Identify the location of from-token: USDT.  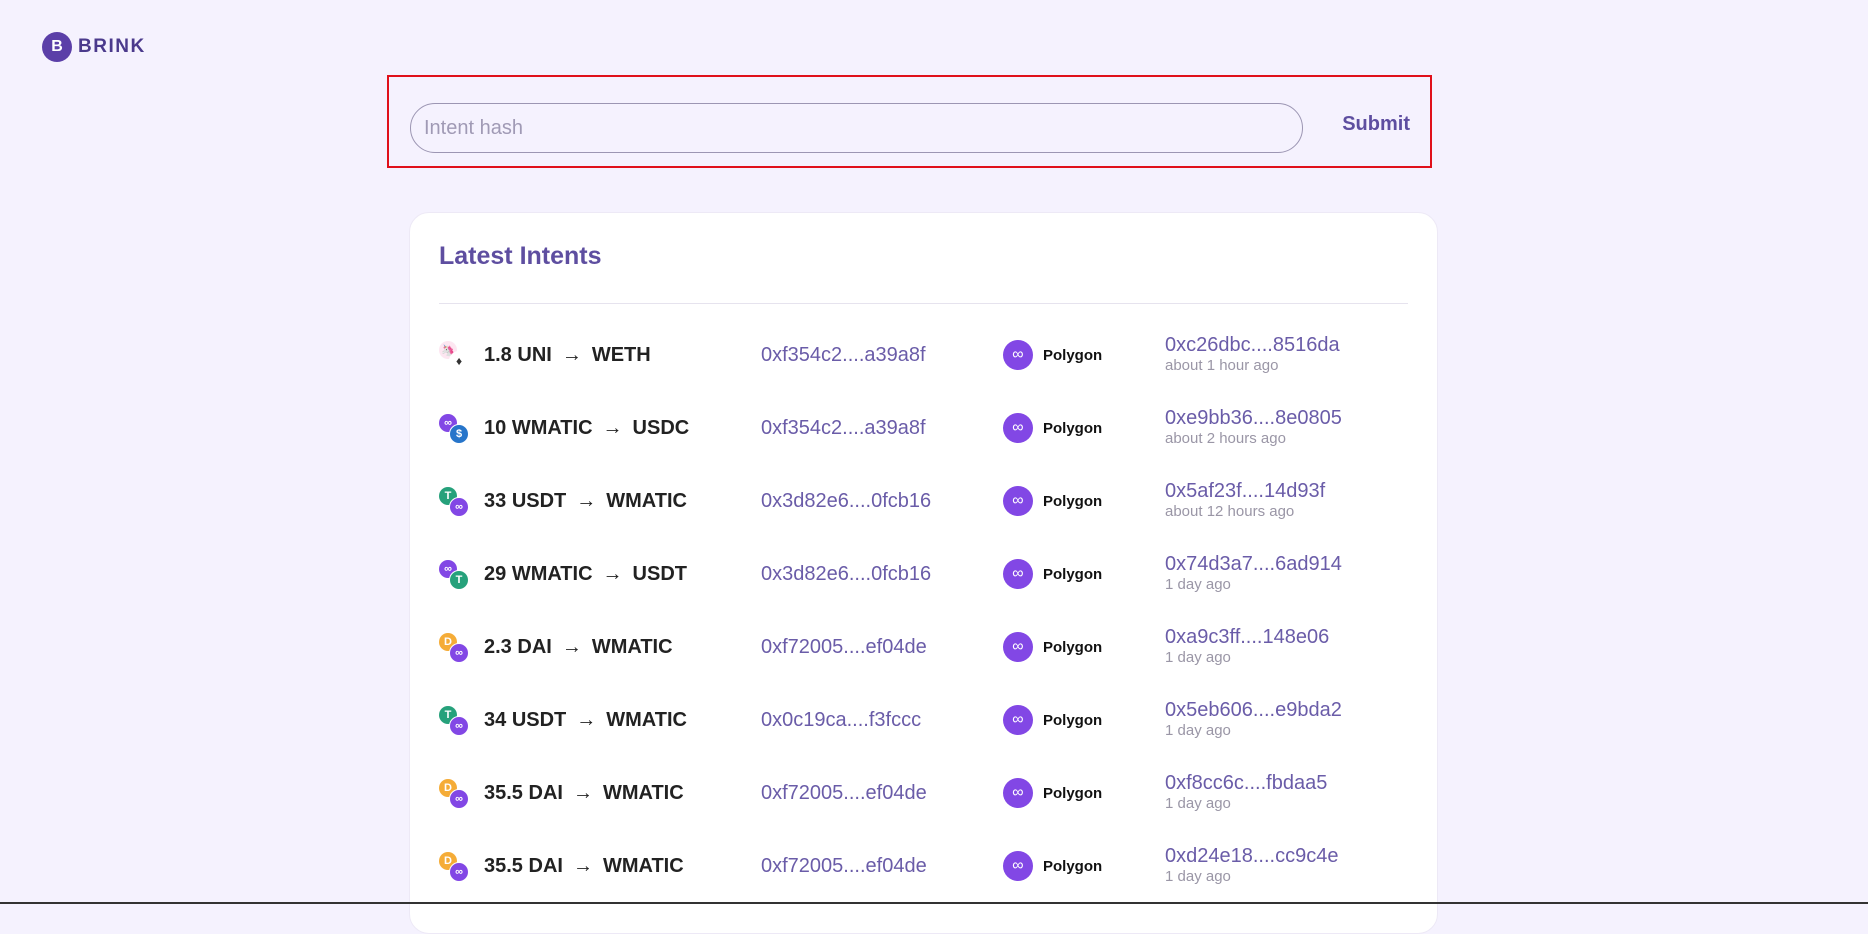
(539, 720).